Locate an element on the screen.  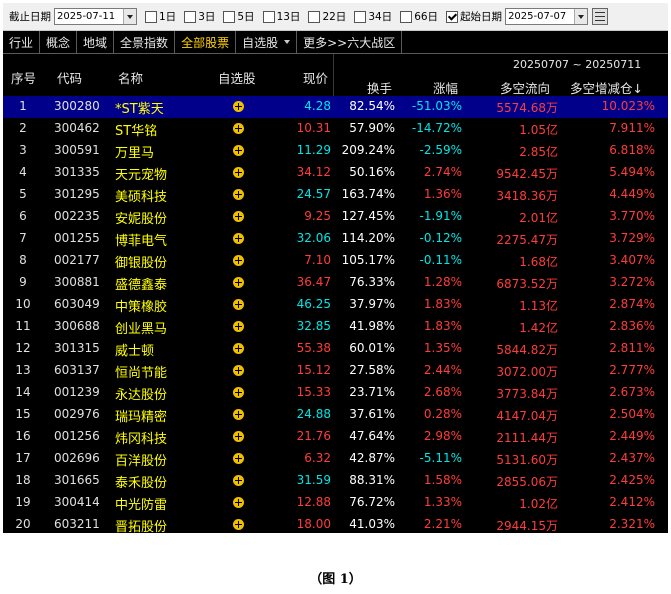
cell-code: 001239 is located at coordinates (77, 392).